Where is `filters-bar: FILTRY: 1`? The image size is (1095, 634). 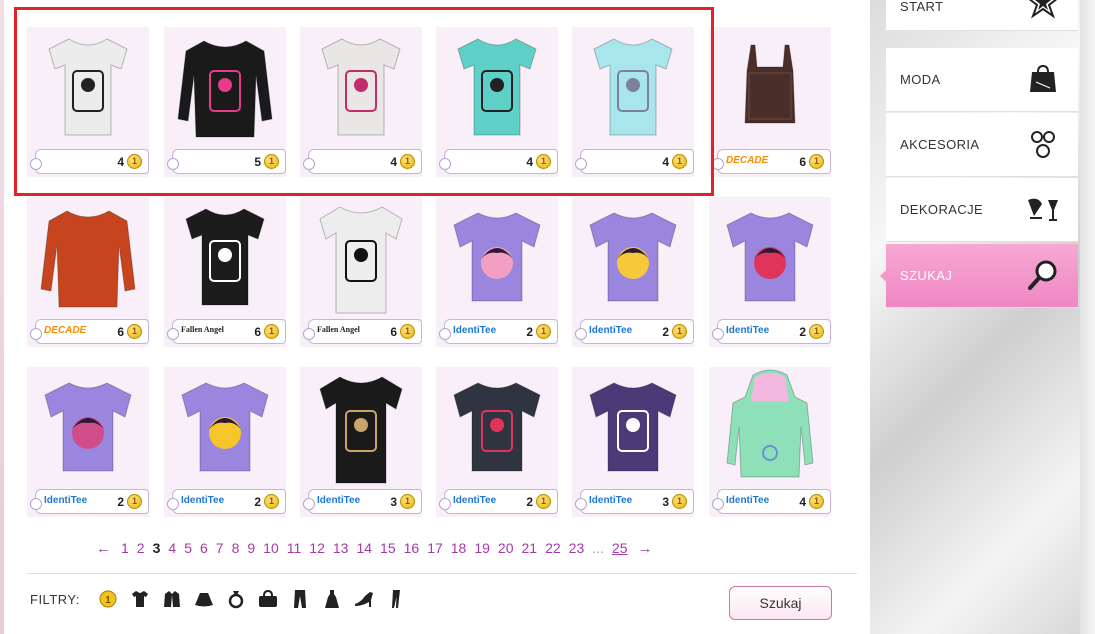
filters-bar: FILTRY: 1 is located at coordinates (219, 599).